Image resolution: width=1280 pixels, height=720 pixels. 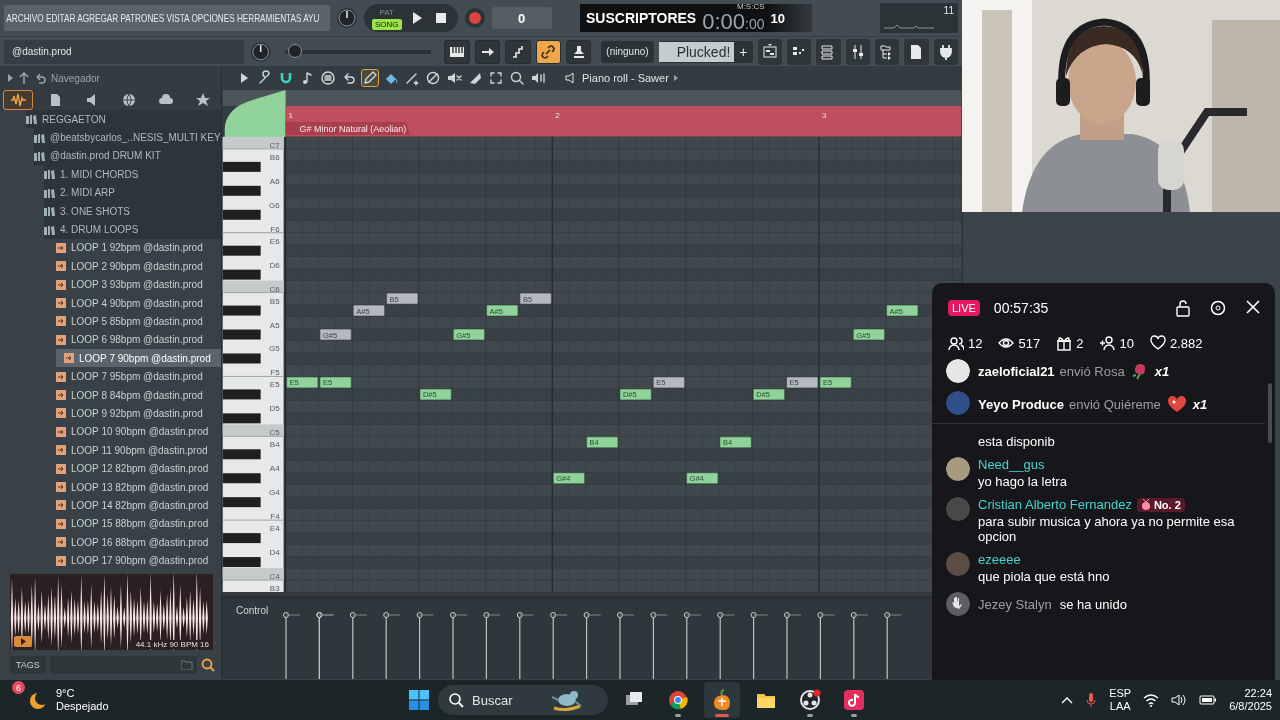 What do you see at coordinates (1092, 371) in the screenshot?
I see `gift-text: envió Rosa` at bounding box center [1092, 371].